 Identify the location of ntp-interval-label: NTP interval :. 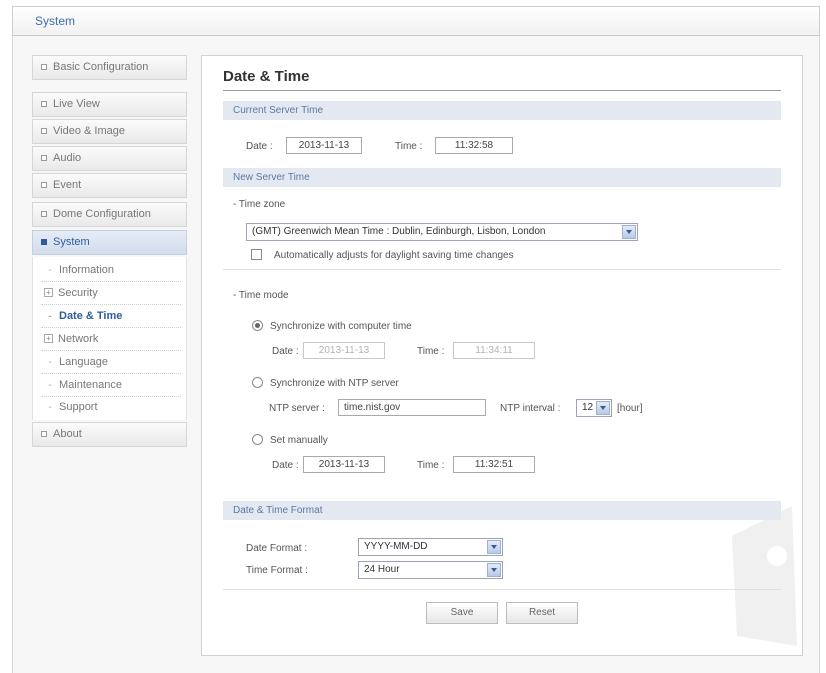
(530, 408).